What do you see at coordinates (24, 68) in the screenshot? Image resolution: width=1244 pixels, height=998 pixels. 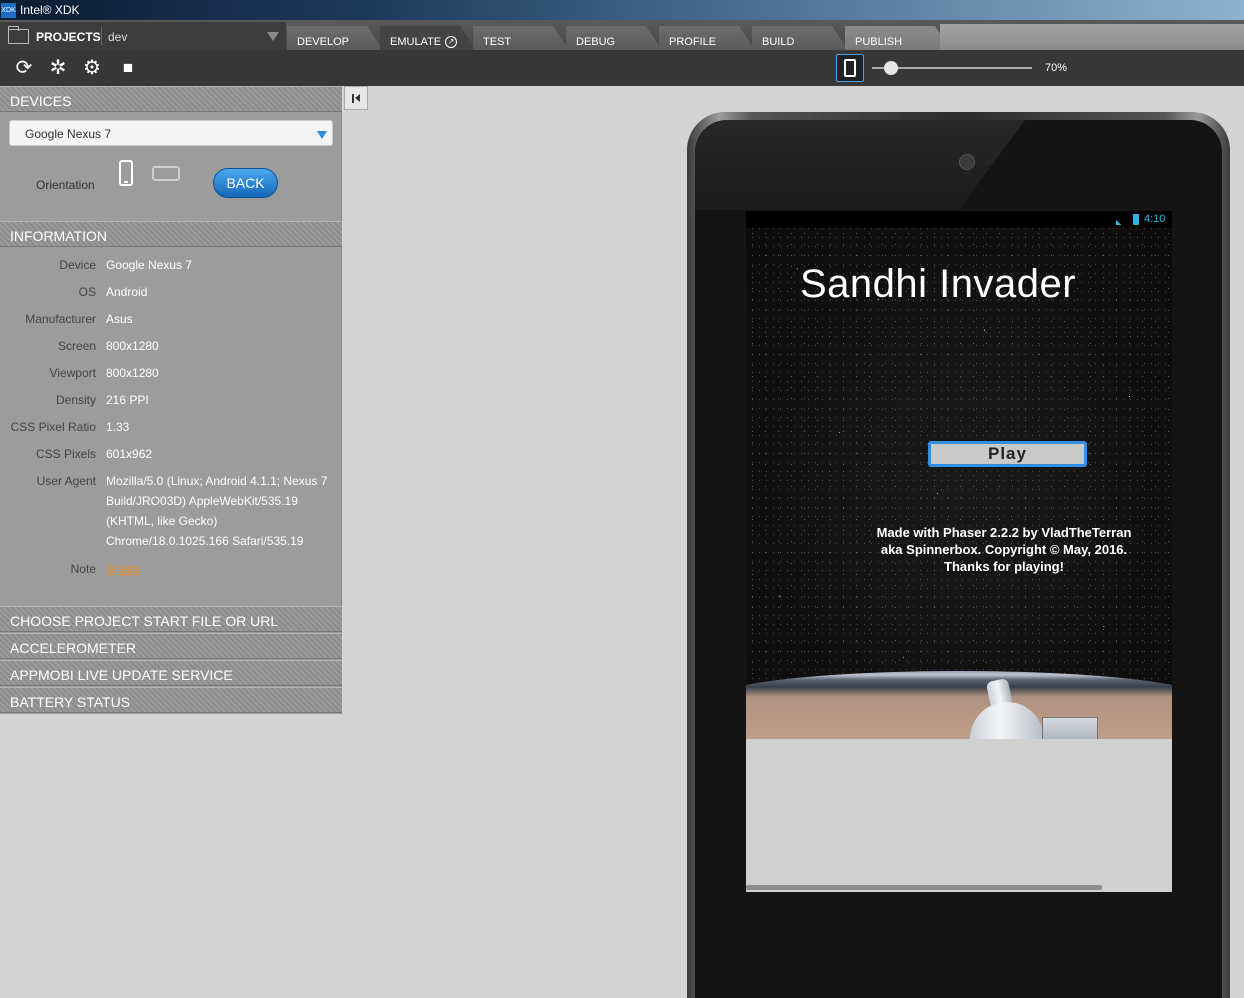 I see `reload-icon: ⟳` at bounding box center [24, 68].